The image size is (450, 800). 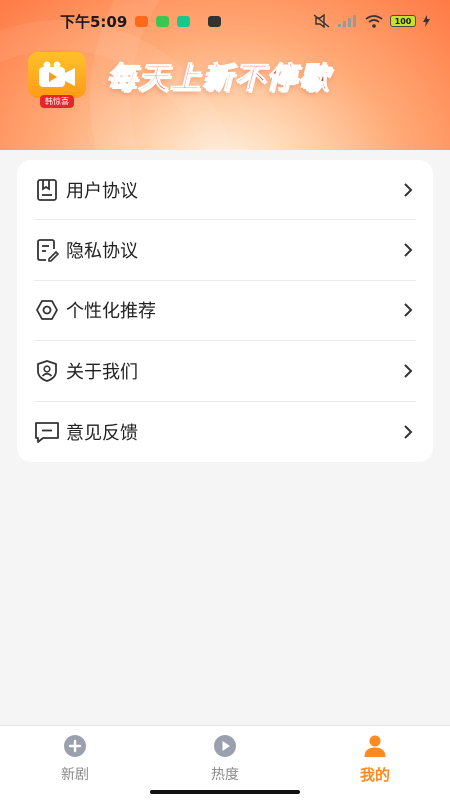 What do you see at coordinates (225, 746) in the screenshot?
I see `play-circle-icon` at bounding box center [225, 746].